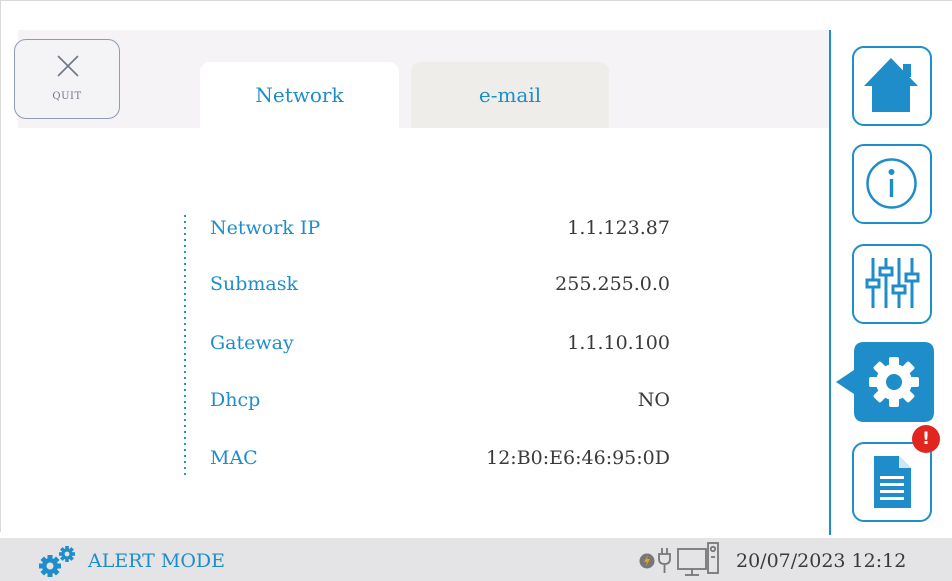  I want to click on mac-value: 12:B0:E6:46:95:0D, so click(578, 458).